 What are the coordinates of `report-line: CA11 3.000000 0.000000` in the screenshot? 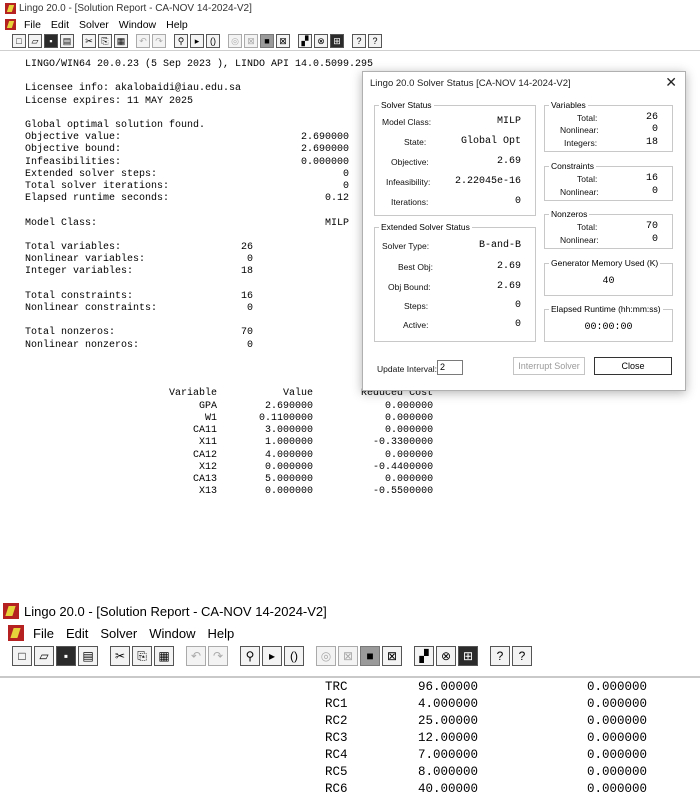 It's located at (229, 431).